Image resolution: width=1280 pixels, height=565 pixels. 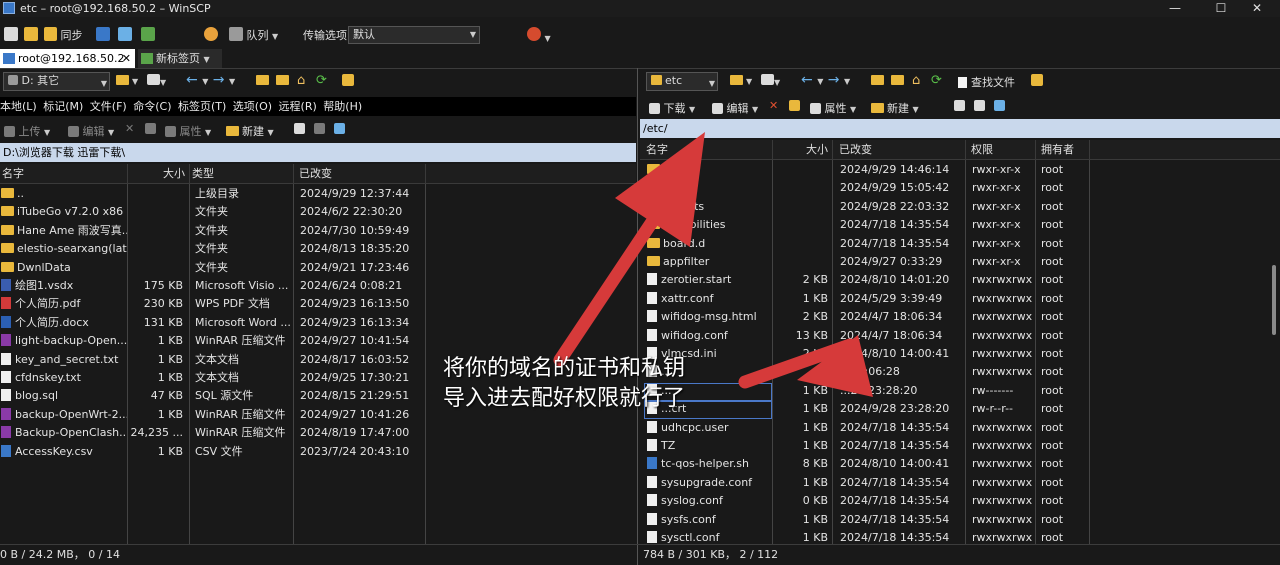 I want to click on annotation-arrows, so click(x=713, y=264).